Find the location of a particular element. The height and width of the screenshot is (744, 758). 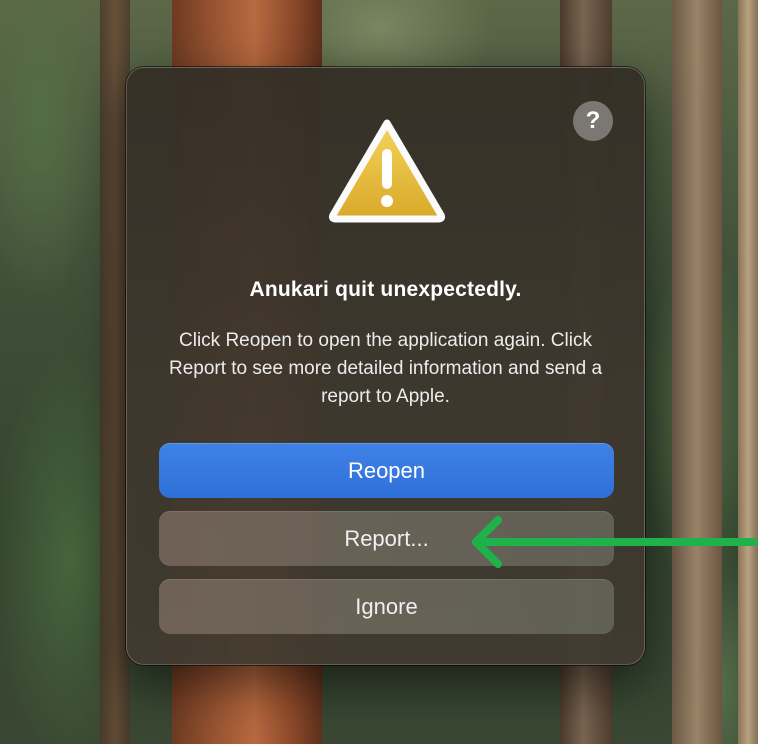

ignore-button: Ignore is located at coordinates (386, 606).